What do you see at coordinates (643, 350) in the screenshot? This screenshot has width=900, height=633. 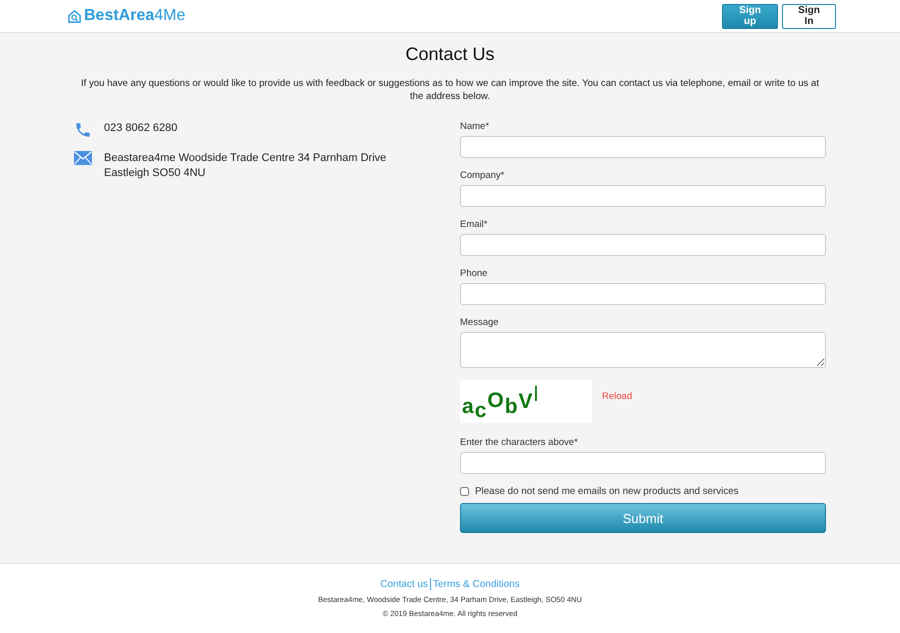 I see `message-field` at bounding box center [643, 350].